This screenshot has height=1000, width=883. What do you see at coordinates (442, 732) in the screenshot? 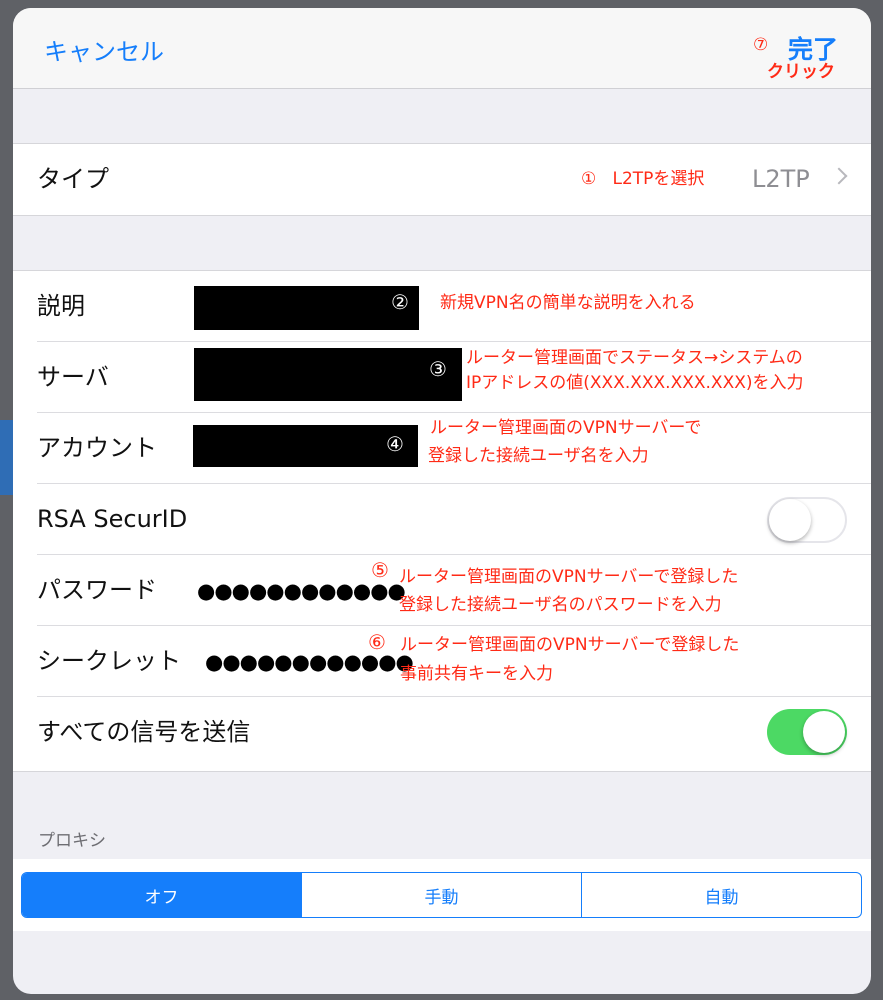
I see `send-all-traffic-row: すべての信号を送信` at bounding box center [442, 732].